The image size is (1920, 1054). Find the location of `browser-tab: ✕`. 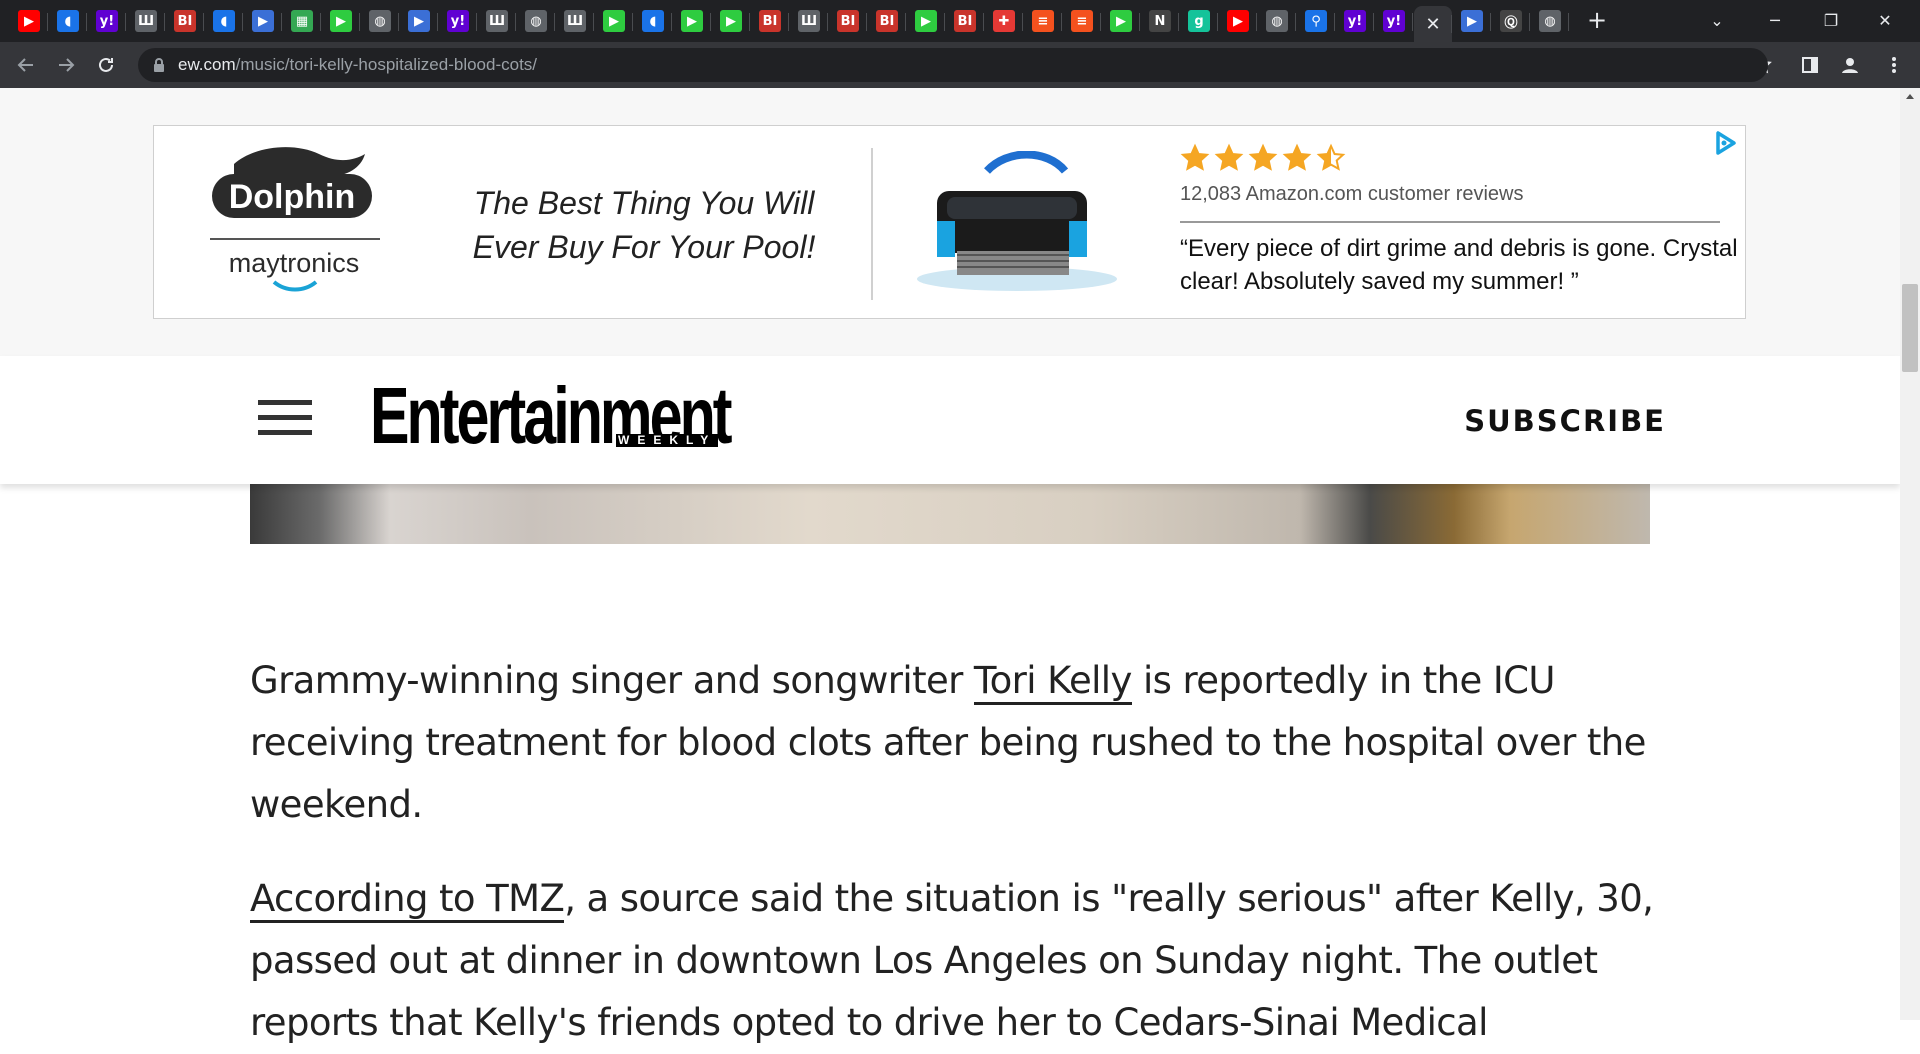

browser-tab: ✕ is located at coordinates (1433, 24).